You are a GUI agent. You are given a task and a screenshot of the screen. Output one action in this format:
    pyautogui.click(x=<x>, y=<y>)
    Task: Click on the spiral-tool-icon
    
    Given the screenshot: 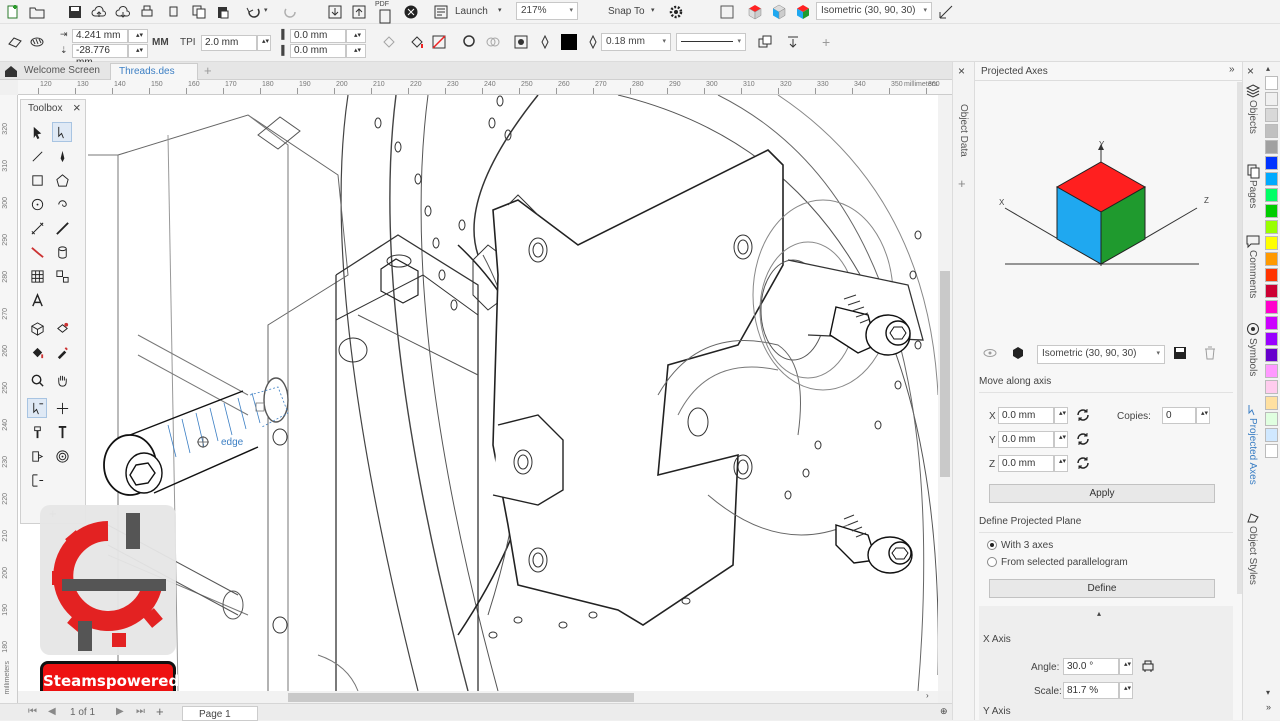 What is the action you would take?
    pyautogui.click(x=62, y=204)
    